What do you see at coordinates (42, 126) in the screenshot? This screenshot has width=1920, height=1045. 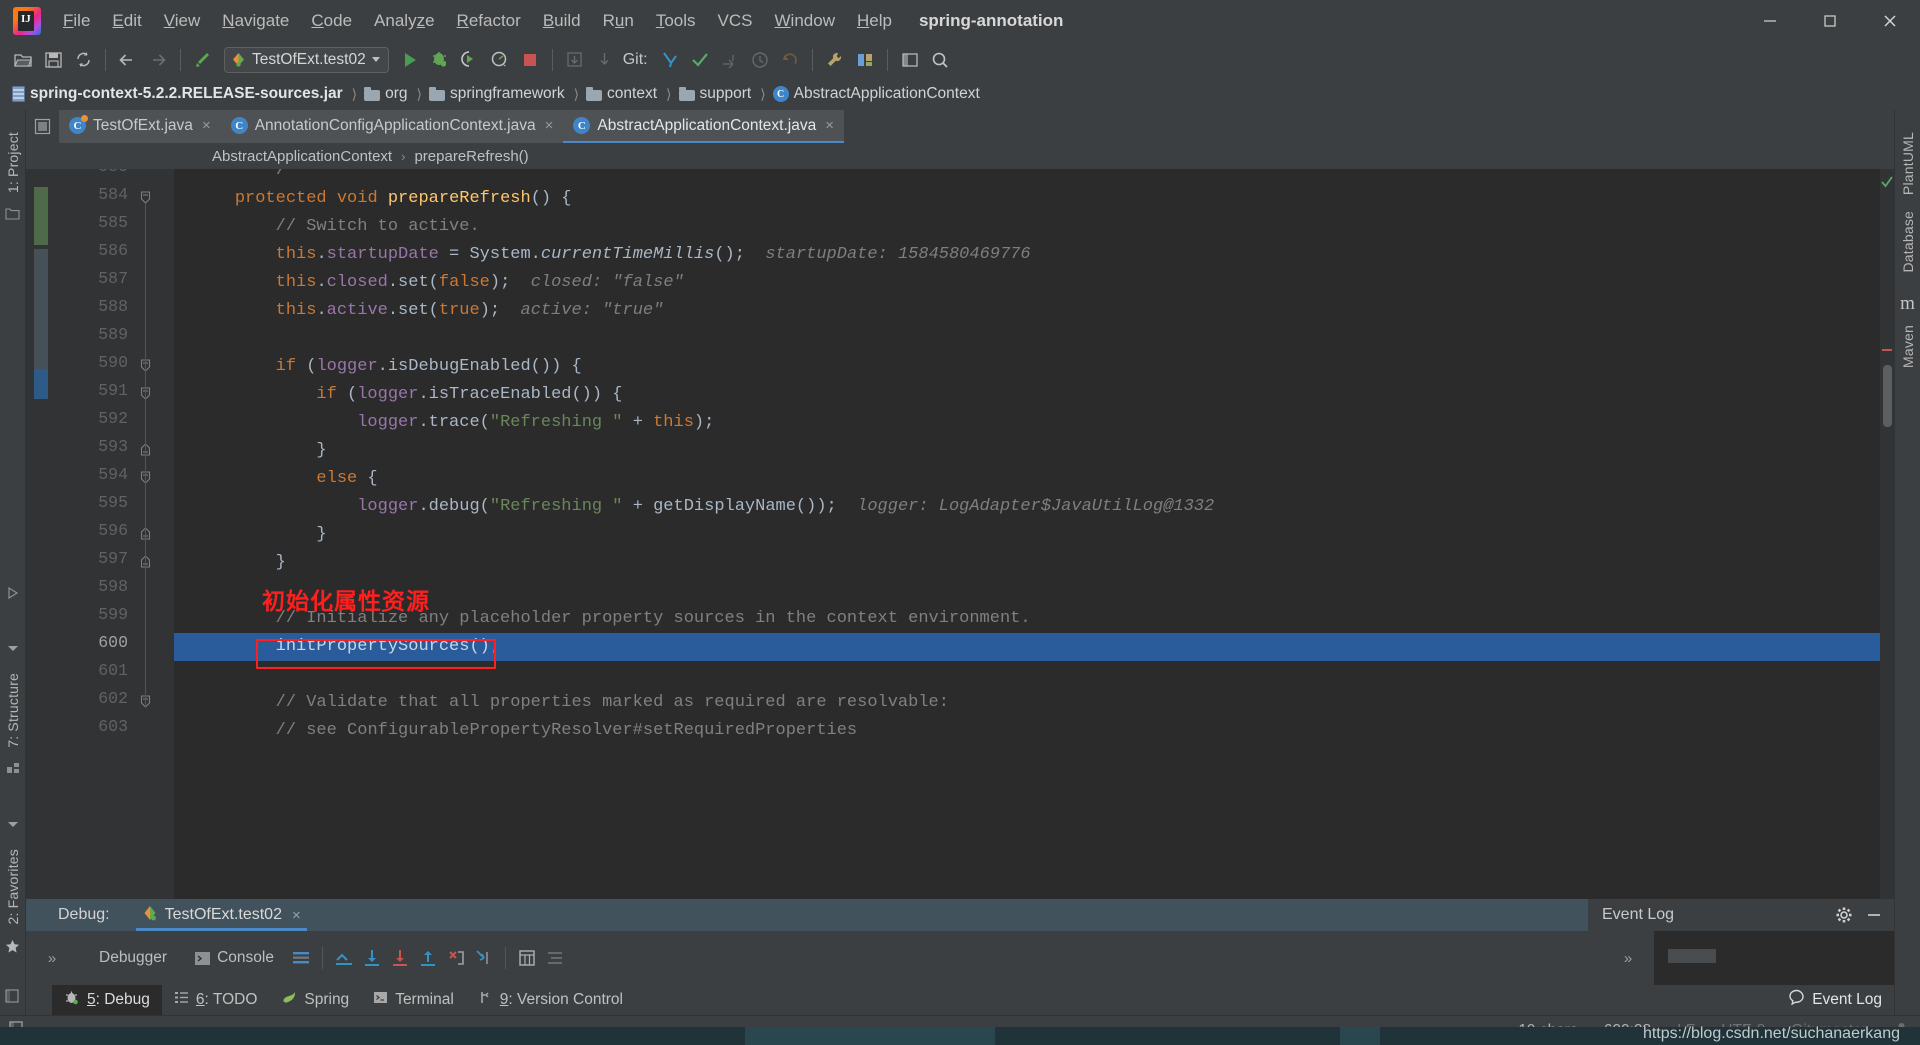 I see `project-toggle-icon` at bounding box center [42, 126].